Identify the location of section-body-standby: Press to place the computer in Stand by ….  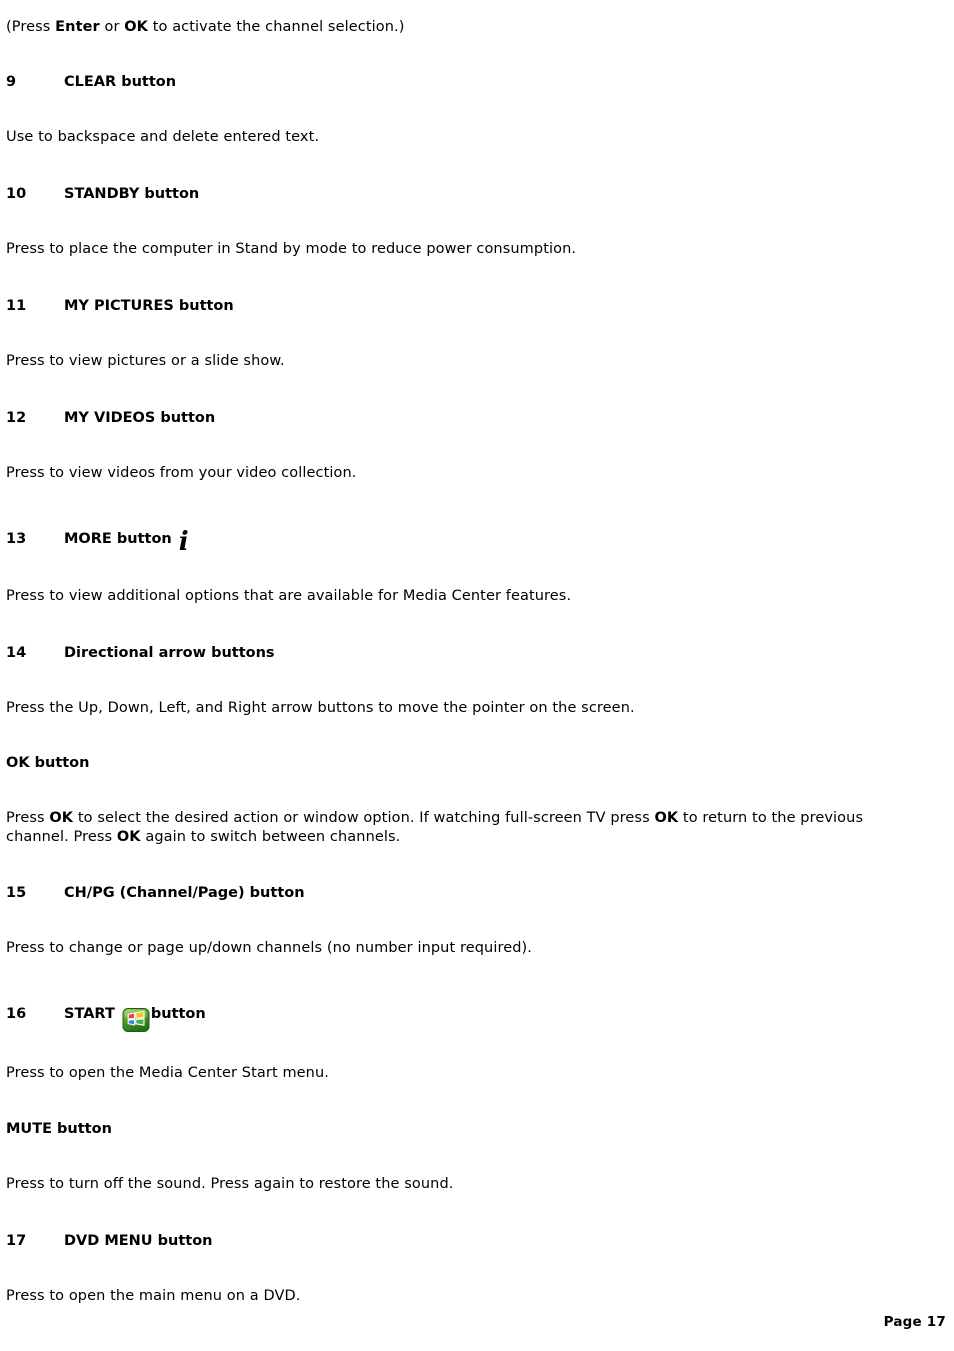
(291, 249).